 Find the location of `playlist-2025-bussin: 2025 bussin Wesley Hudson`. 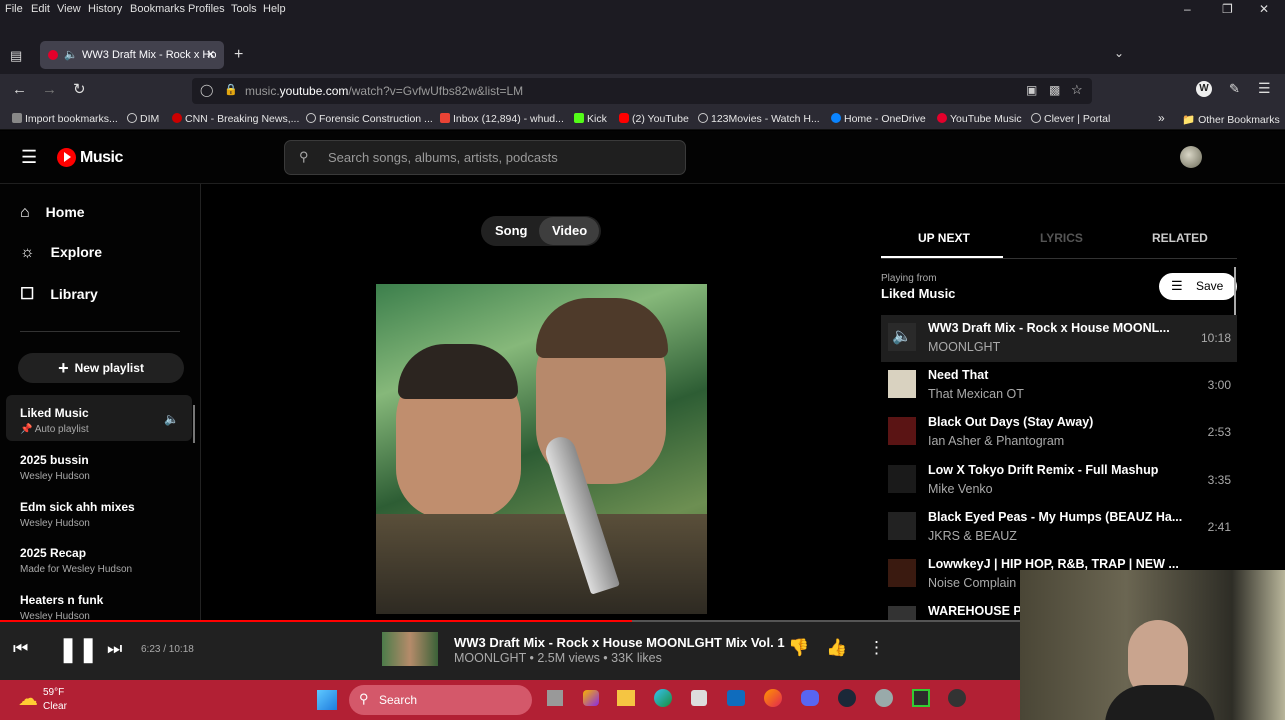

playlist-2025-bussin: 2025 bussin Wesley Hudson is located at coordinates (55, 467).